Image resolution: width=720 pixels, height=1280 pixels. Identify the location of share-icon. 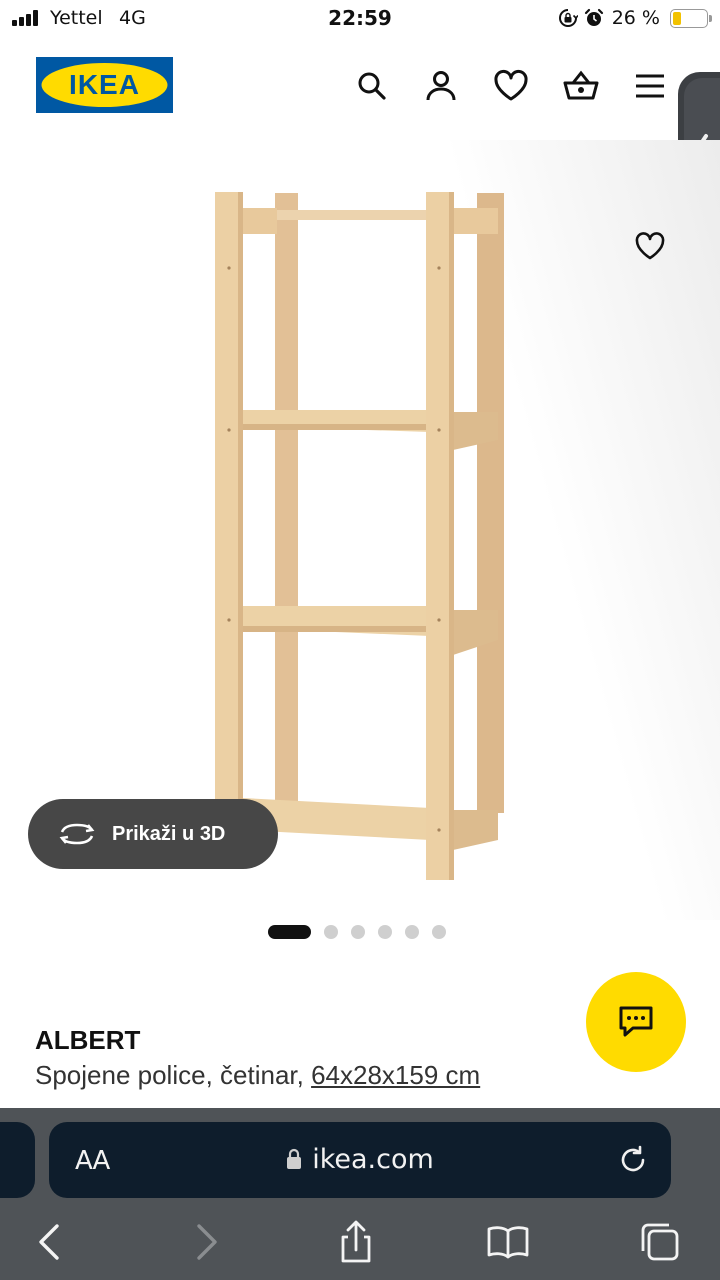
(356, 1242).